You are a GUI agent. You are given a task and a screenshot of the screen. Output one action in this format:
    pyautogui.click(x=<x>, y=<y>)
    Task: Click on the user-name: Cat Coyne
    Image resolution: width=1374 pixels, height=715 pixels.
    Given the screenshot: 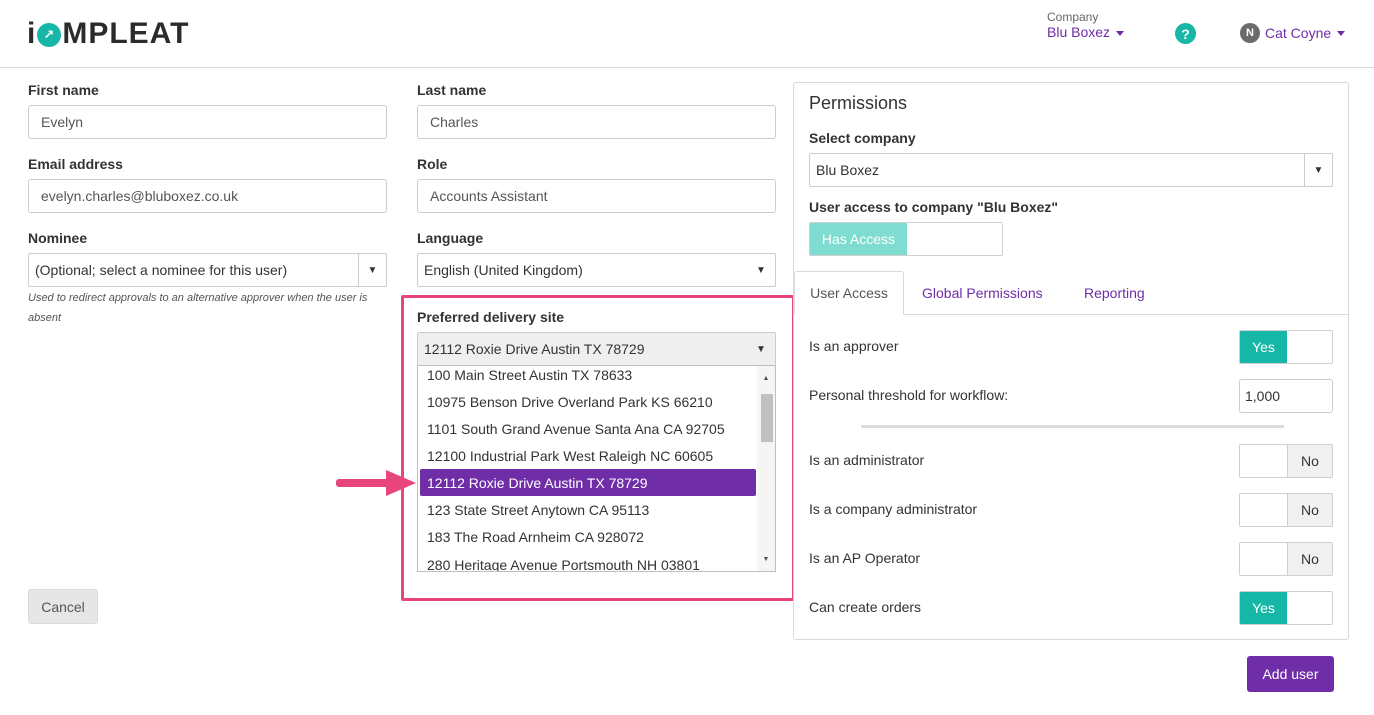 What is the action you would take?
    pyautogui.click(x=1298, y=33)
    